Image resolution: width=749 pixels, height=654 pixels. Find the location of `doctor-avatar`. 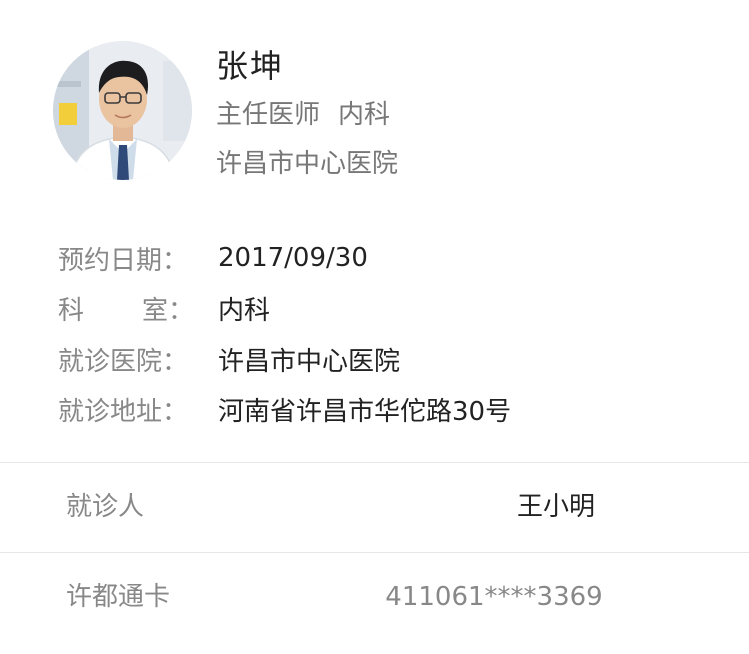

doctor-avatar is located at coordinates (122, 110).